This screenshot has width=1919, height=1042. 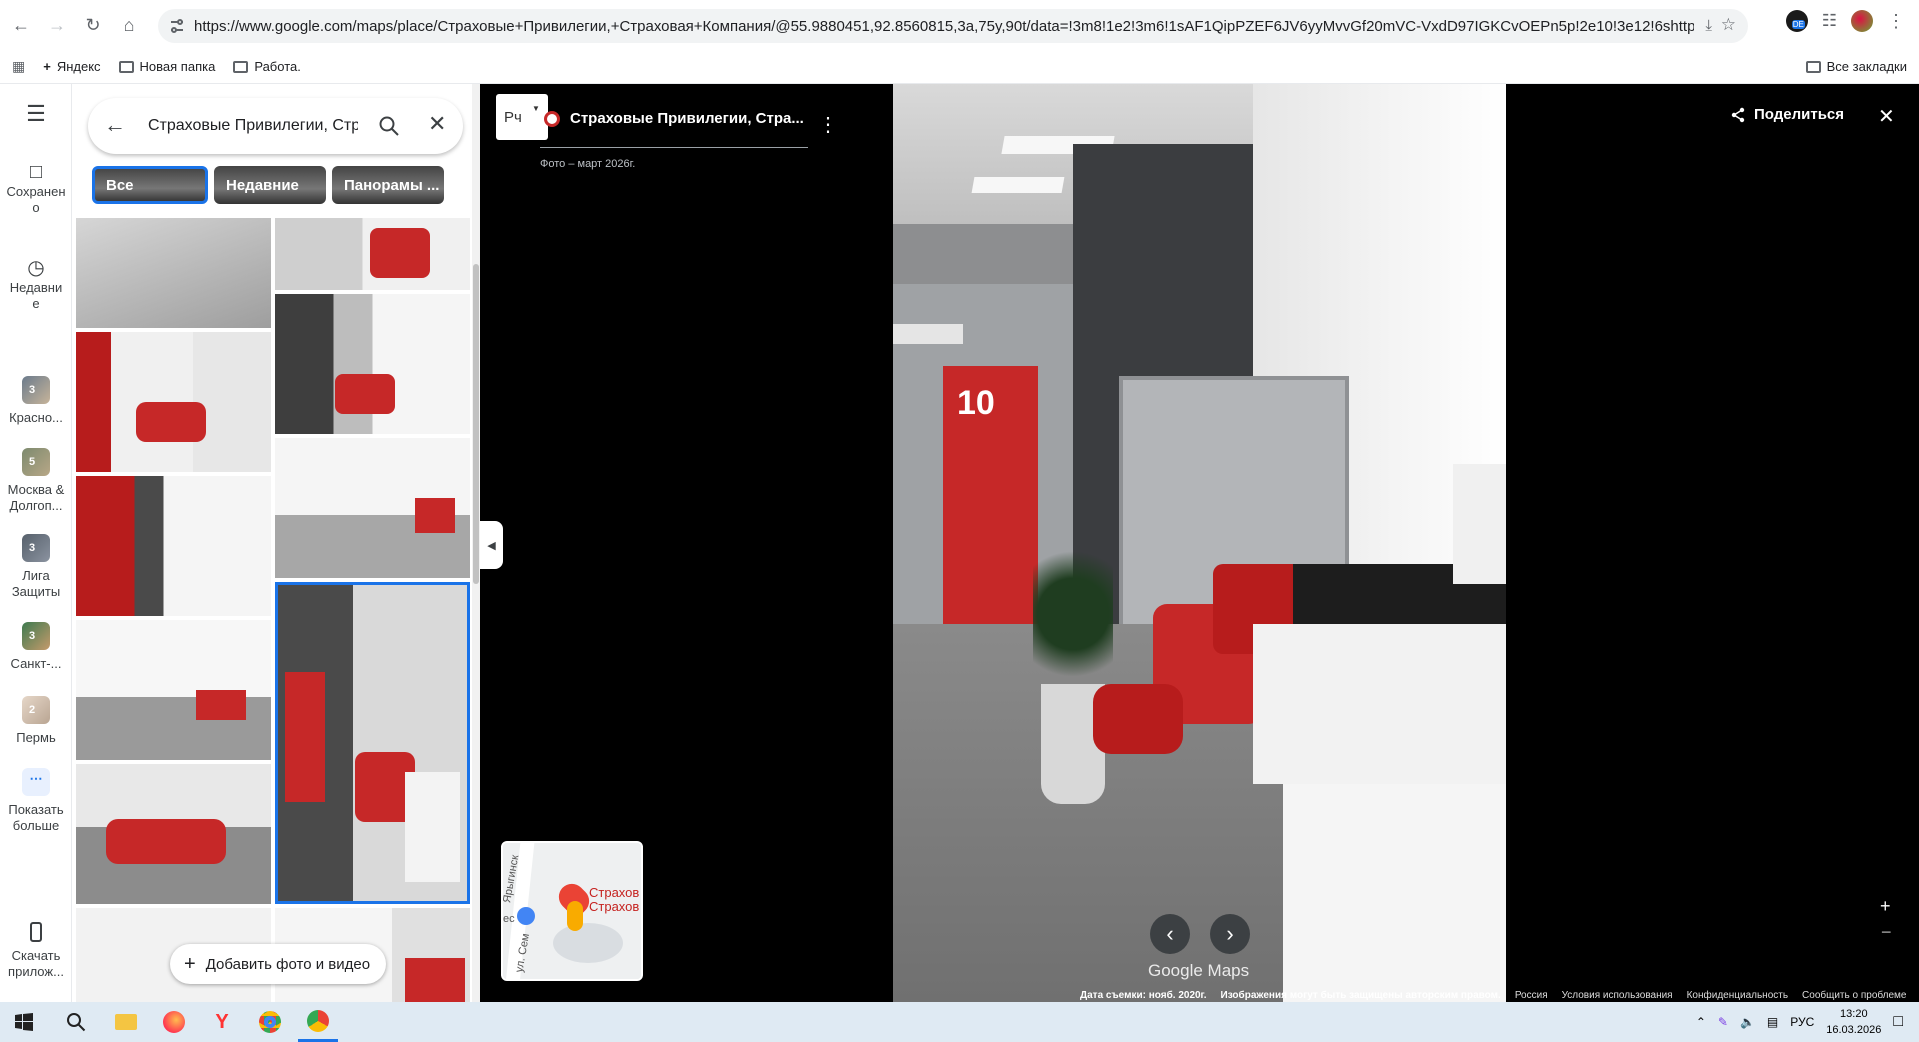 What do you see at coordinates (174, 1022) in the screenshot?
I see `firefox-icon` at bounding box center [174, 1022].